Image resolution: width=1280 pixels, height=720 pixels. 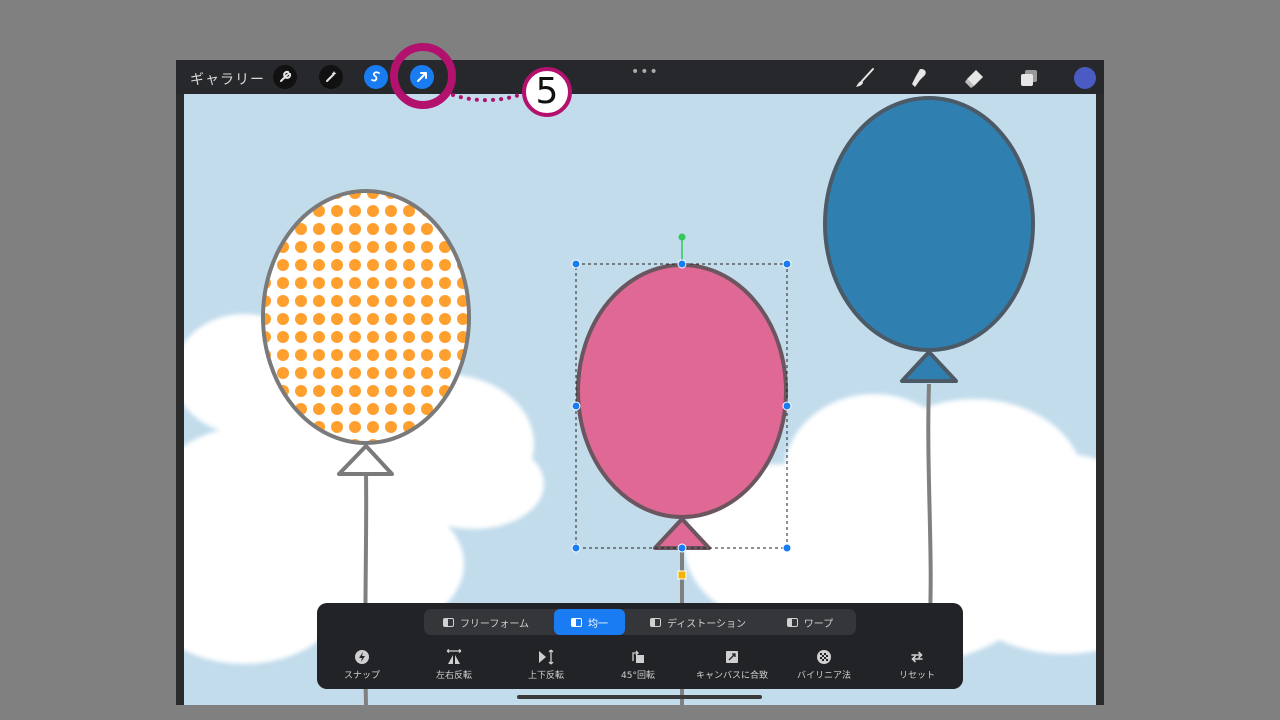 What do you see at coordinates (698, 622) in the screenshot?
I see `mode-distort: ディストーション` at bounding box center [698, 622].